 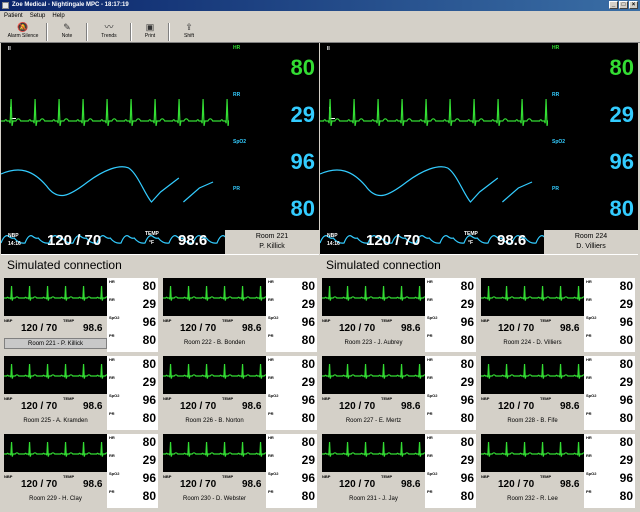 I want to click on room-box: Room 224 D. Villiers, so click(x=591, y=242).